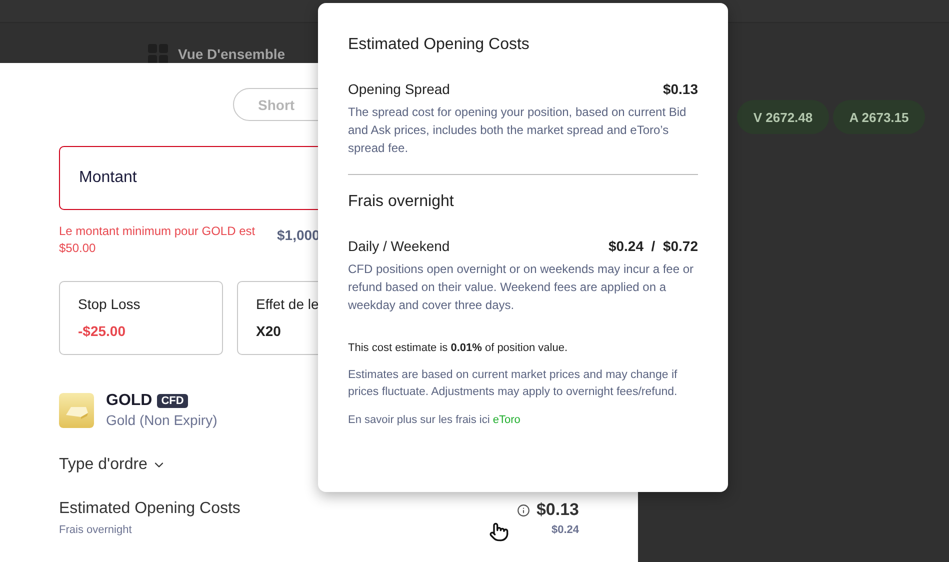 The width and height of the screenshot is (949, 562). Describe the element at coordinates (109, 304) in the screenshot. I see `card-label: Stop Loss` at that location.